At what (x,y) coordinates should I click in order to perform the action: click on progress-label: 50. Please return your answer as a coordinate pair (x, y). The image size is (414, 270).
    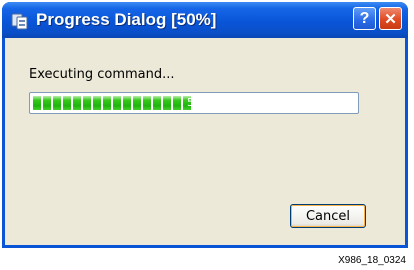
    Looking at the image, I should click on (194, 102).